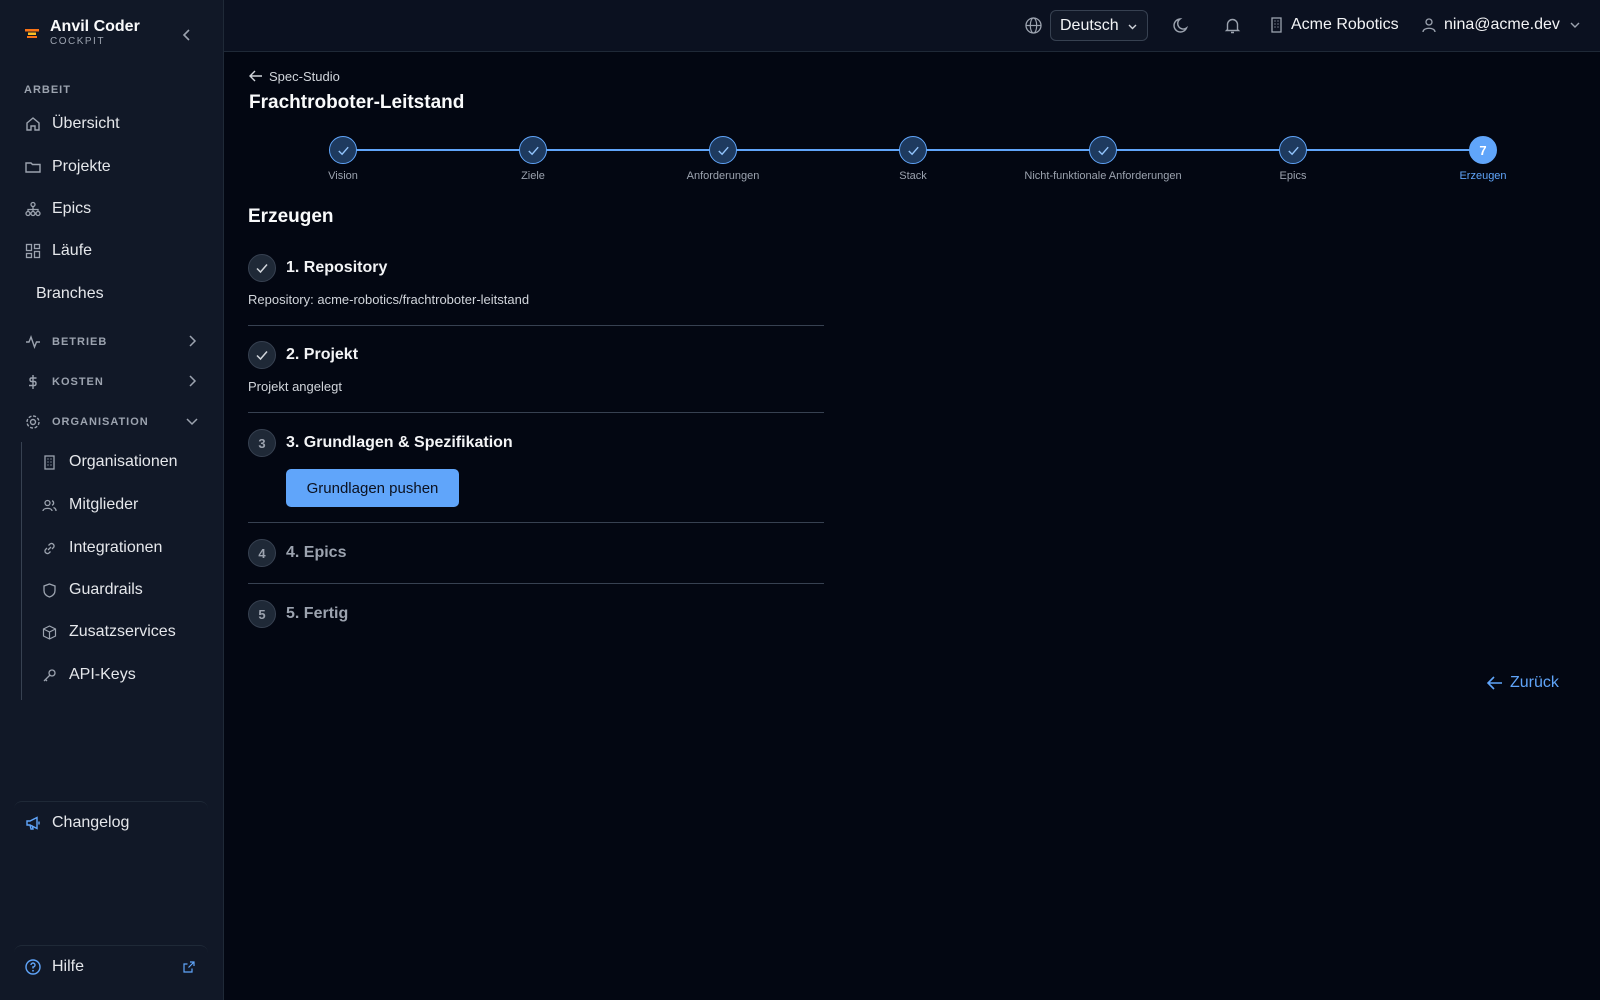 This screenshot has height=1000, width=1600. I want to click on step-label: Ziele, so click(533, 176).